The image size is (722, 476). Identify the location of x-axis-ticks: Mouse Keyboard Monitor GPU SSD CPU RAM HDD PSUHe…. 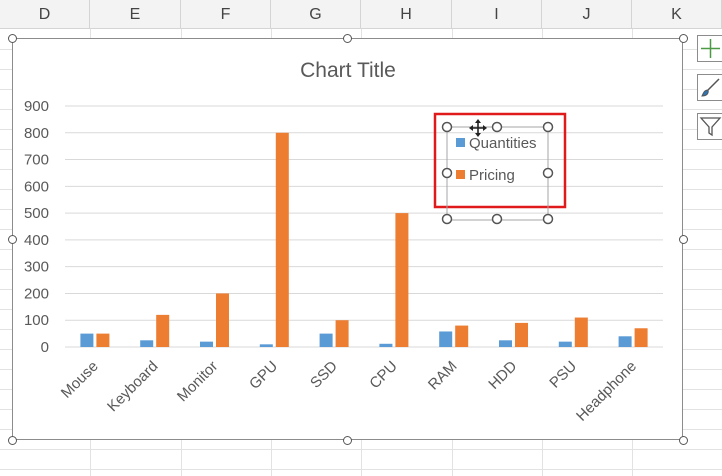
(349, 391).